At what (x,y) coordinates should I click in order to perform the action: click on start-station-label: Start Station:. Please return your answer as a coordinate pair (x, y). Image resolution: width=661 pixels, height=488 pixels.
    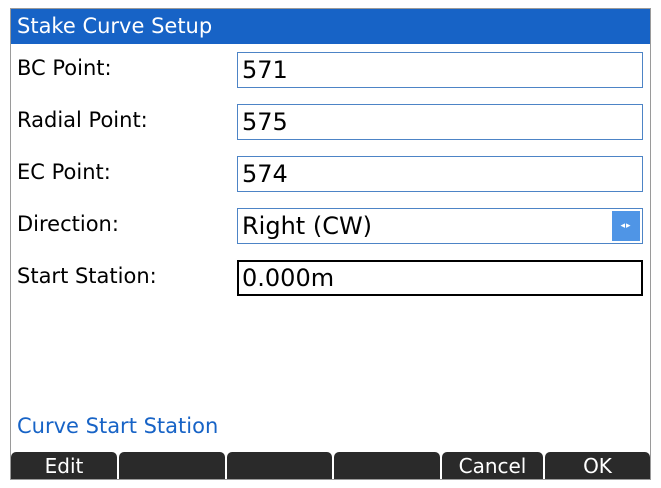
    Looking at the image, I should click on (87, 276).